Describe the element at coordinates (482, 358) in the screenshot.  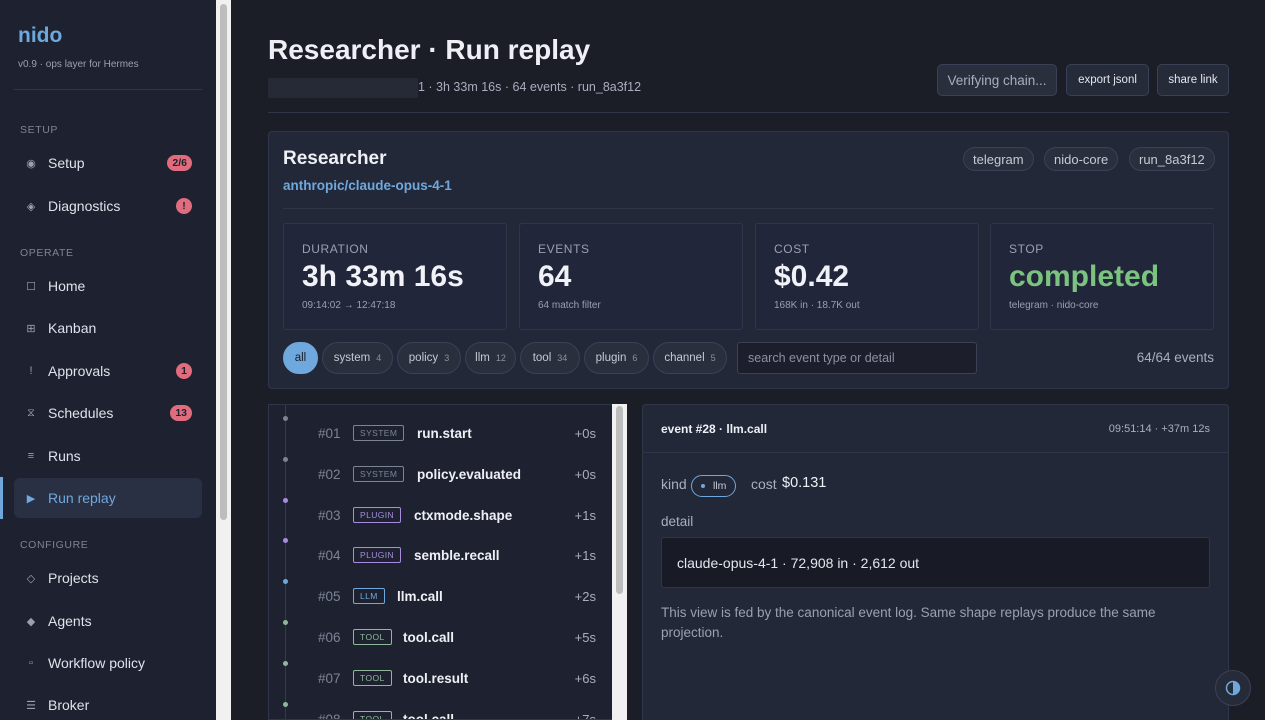
I see `chip-label: llm` at that location.